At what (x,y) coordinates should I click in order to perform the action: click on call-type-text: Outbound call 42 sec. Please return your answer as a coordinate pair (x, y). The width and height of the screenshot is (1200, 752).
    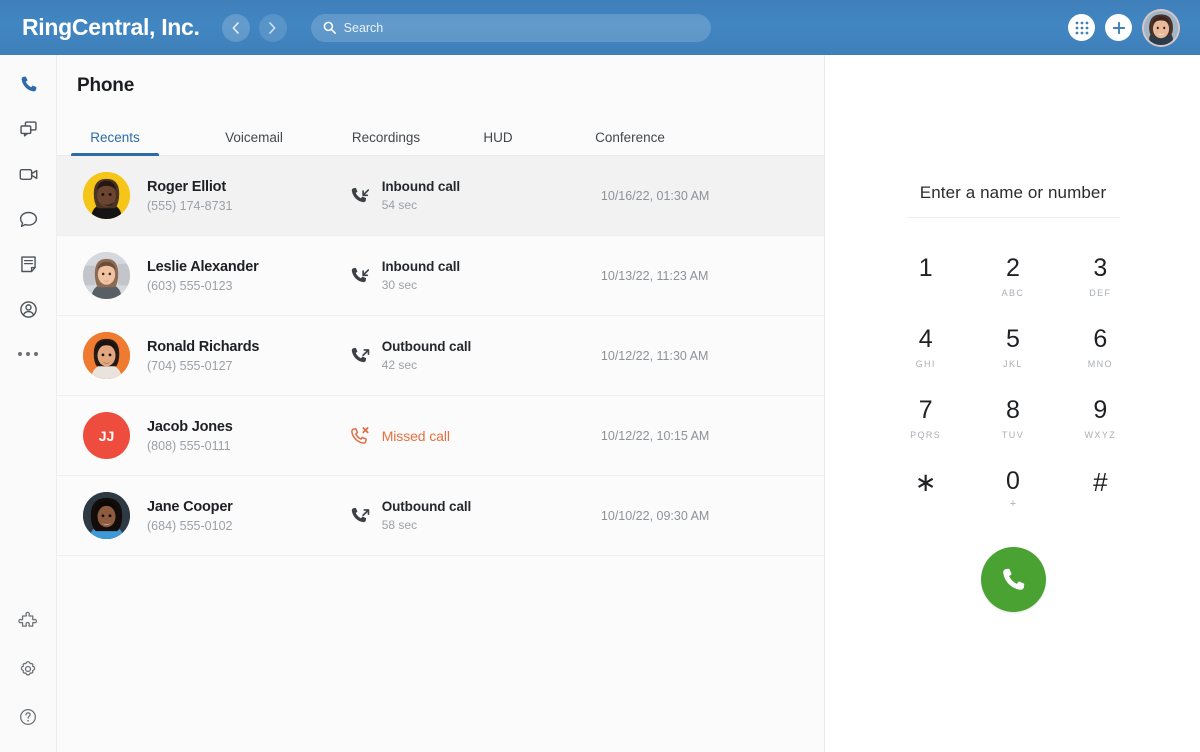
    Looking at the image, I should click on (426, 355).